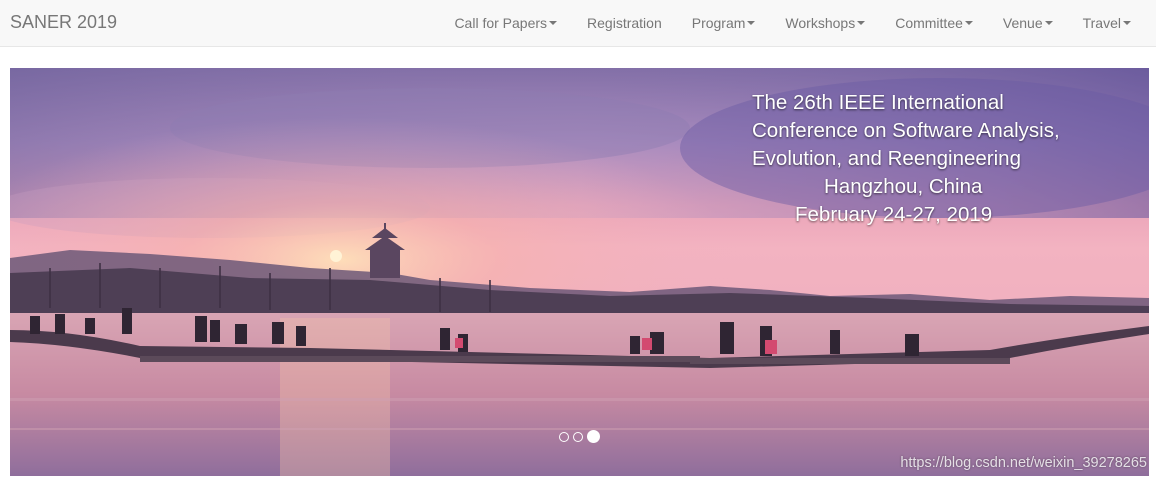 The image size is (1156, 481). I want to click on nav-label: Workshops, so click(820, 23).